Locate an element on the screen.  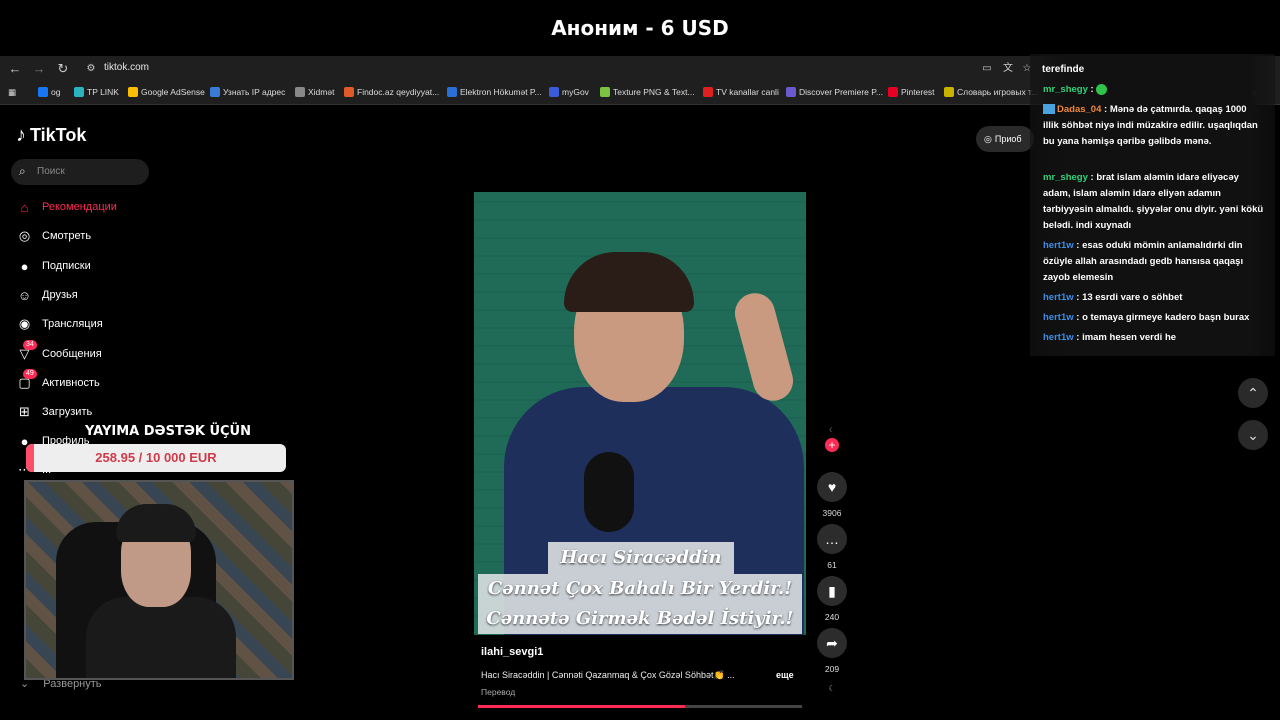
sidebar-item: ▽ 34 Сообщения is located at coordinates (59, 351).